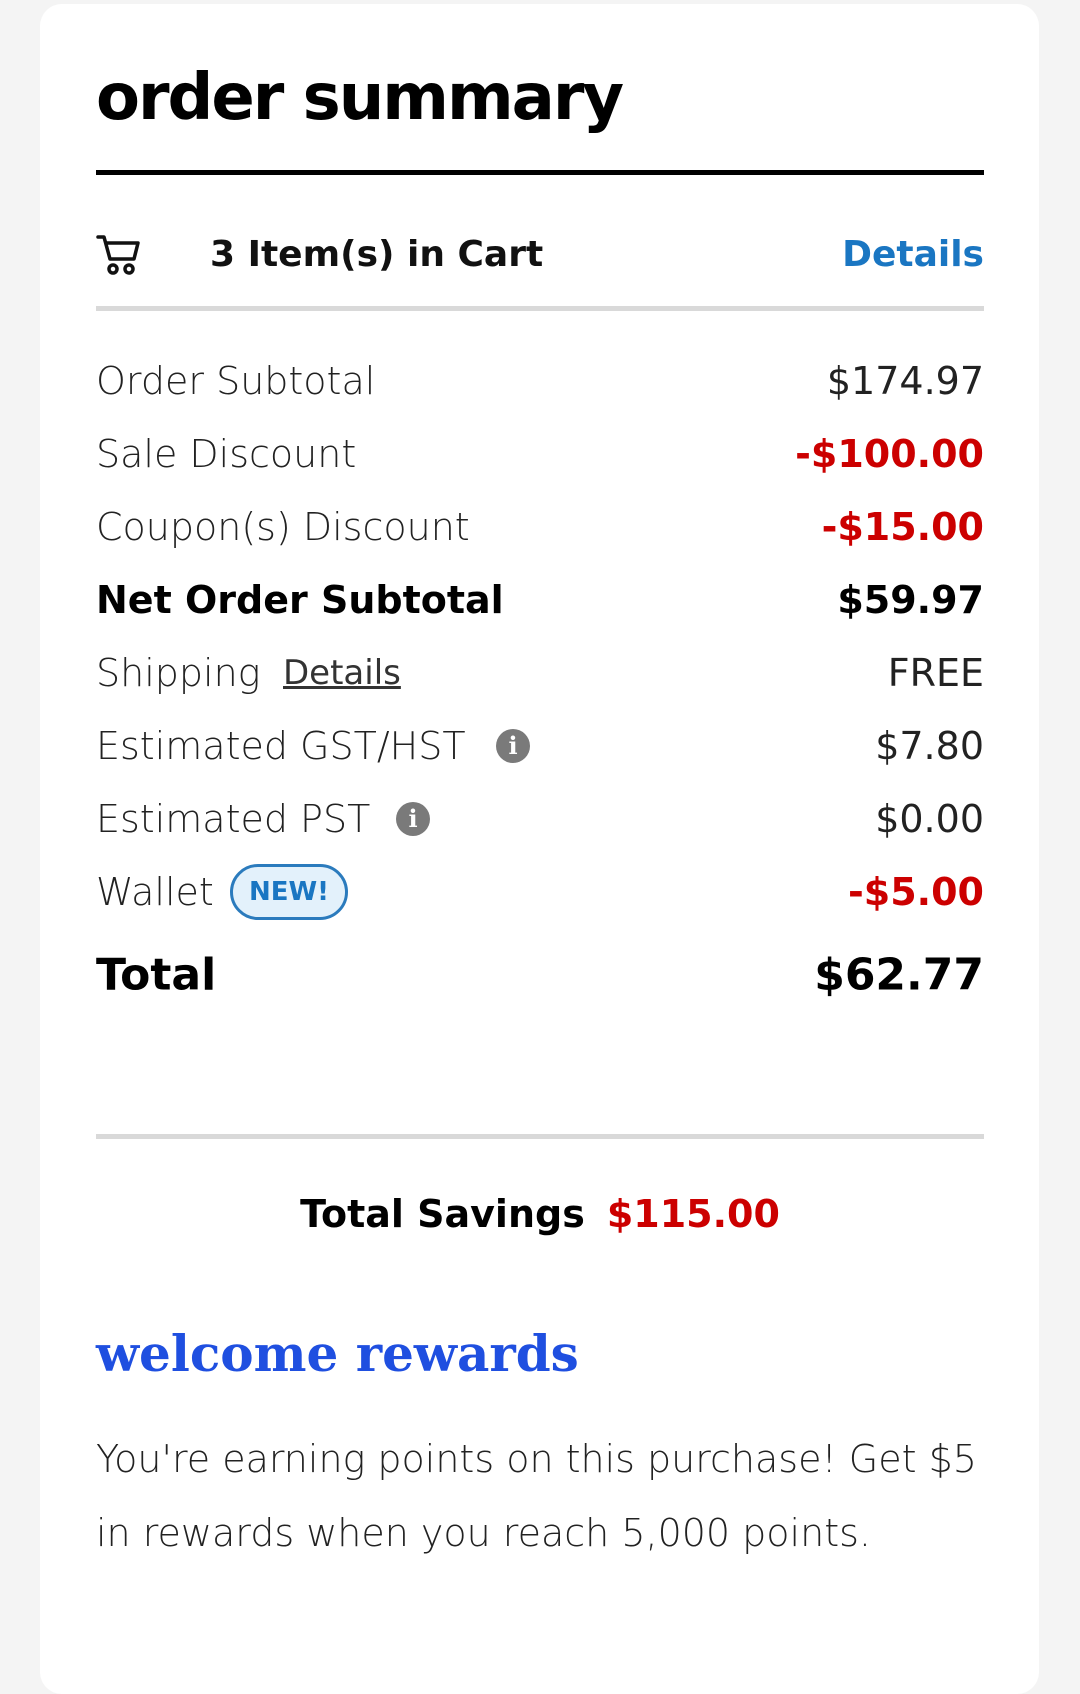  What do you see at coordinates (342, 673) in the screenshot?
I see `shipping-details-link: Details` at bounding box center [342, 673].